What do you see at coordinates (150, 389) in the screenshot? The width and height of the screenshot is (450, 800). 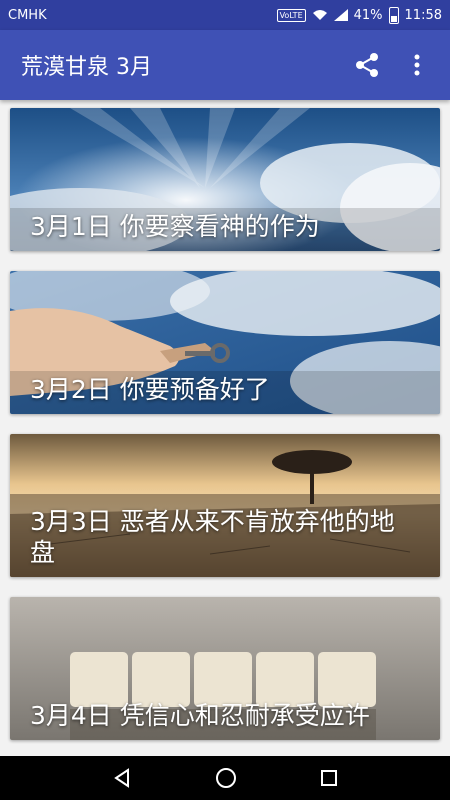 I see `card-title: 3月2日 你要预备好了` at bounding box center [150, 389].